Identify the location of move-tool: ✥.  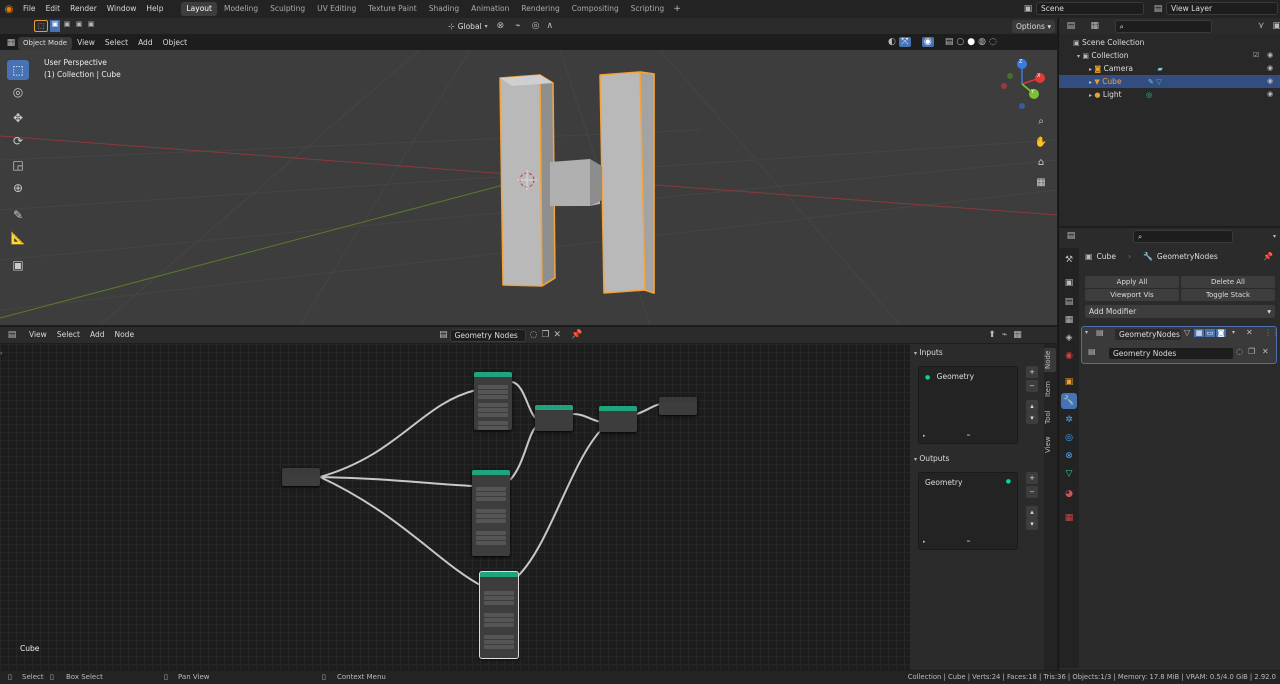
(18, 118).